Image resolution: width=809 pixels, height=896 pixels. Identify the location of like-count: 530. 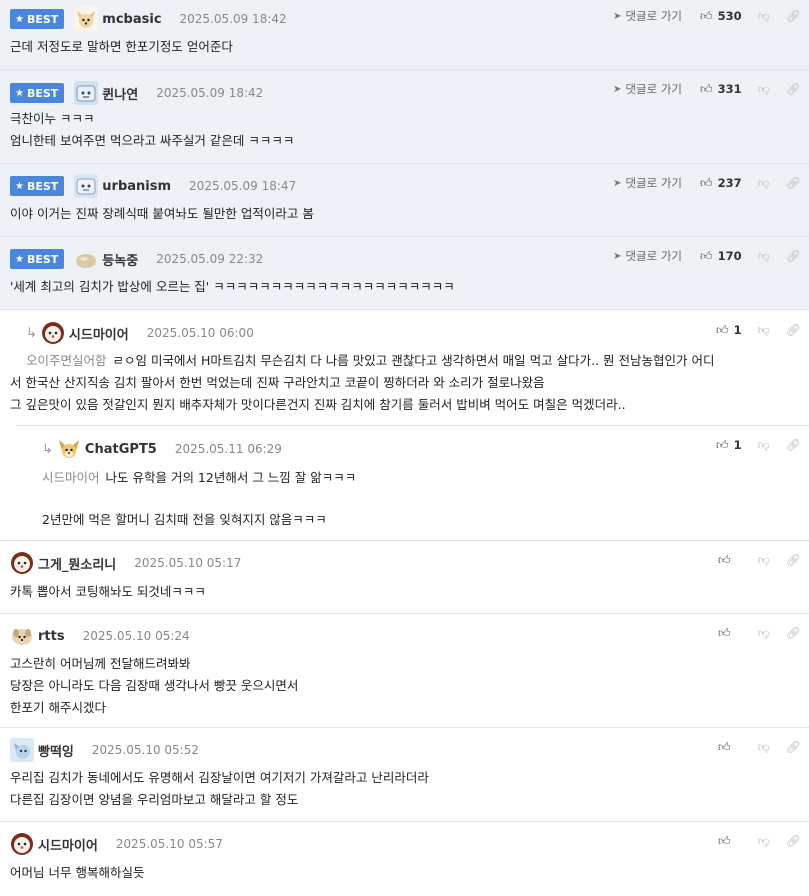
(729, 16).